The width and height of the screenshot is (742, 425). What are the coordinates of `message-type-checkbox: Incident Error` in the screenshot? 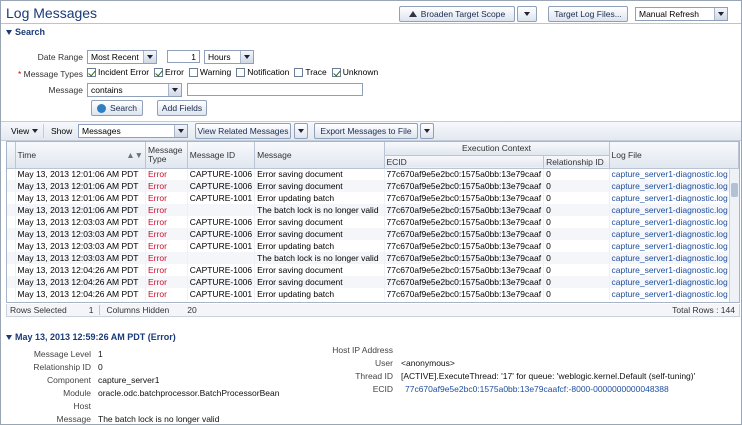 It's located at (118, 72).